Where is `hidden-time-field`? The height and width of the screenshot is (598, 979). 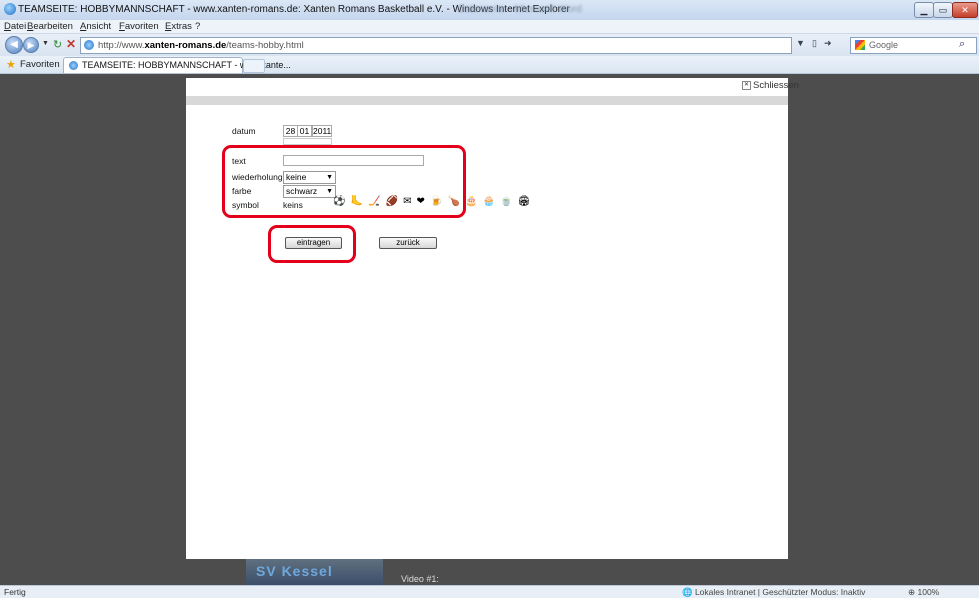
hidden-time-field is located at coordinates (307, 141).